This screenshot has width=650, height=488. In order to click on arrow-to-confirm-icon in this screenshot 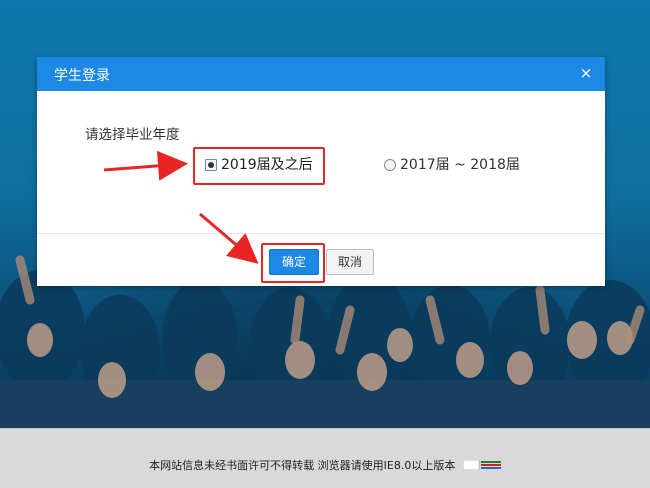, I will do `click(229, 238)`.